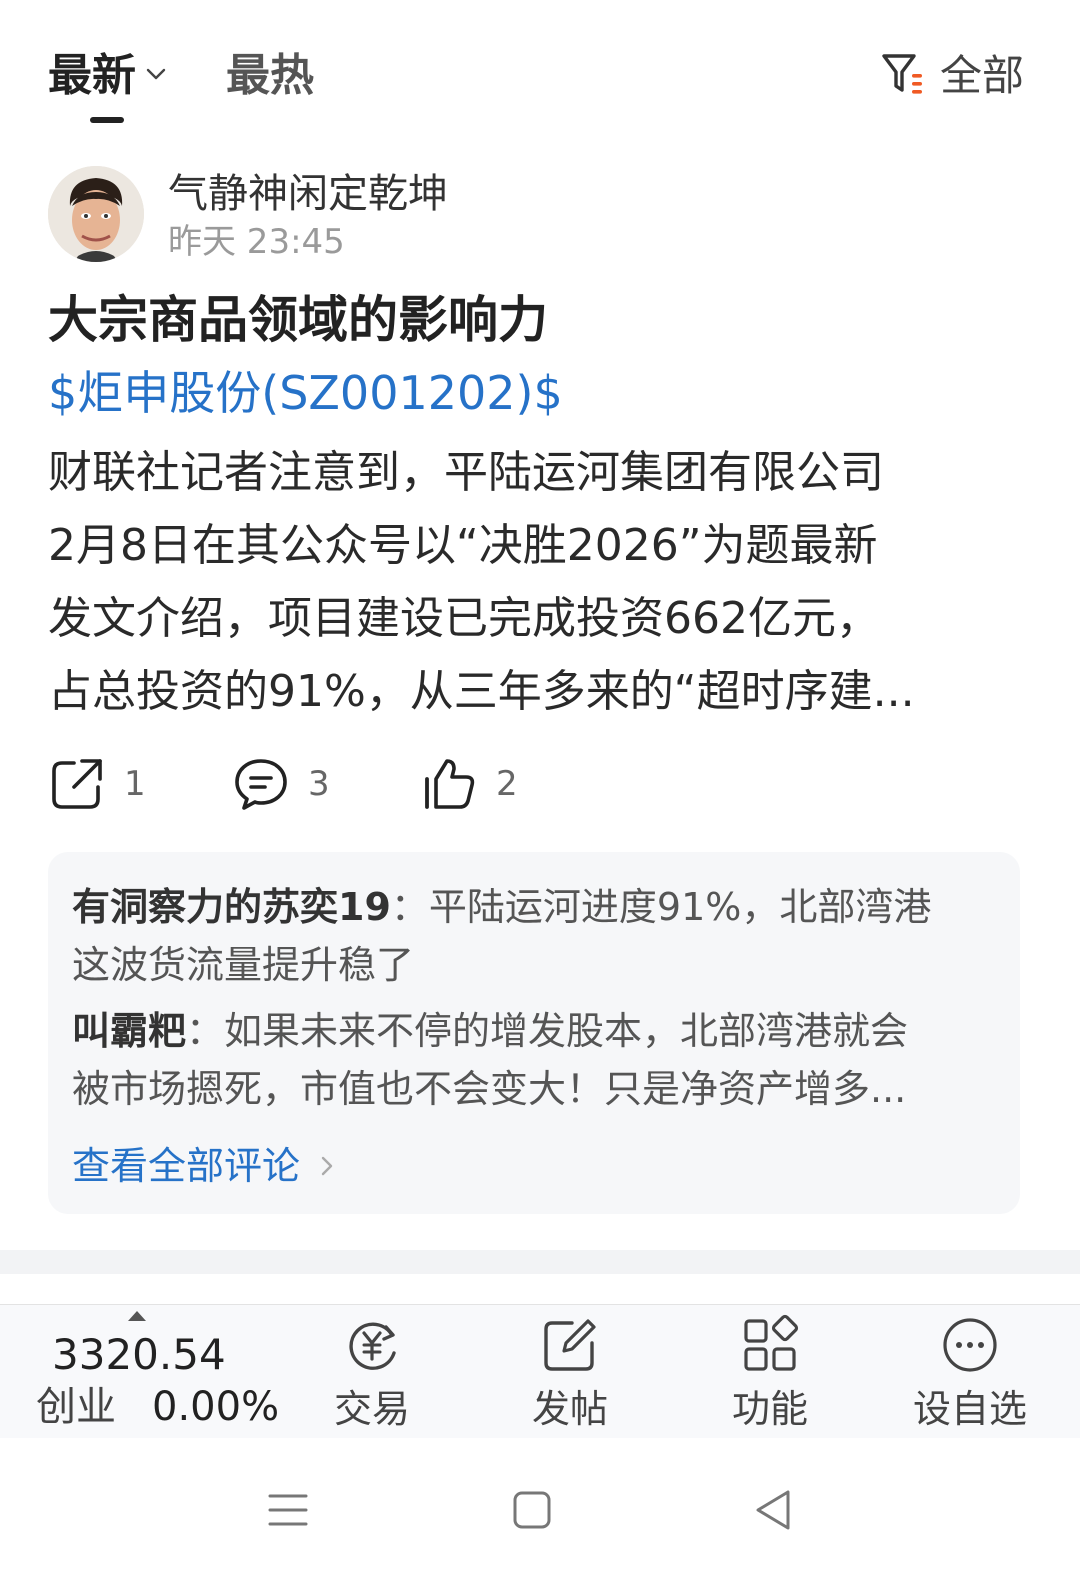 This screenshot has width=1080, height=1584. I want to click on index-value: 3320.54, so click(139, 1354).